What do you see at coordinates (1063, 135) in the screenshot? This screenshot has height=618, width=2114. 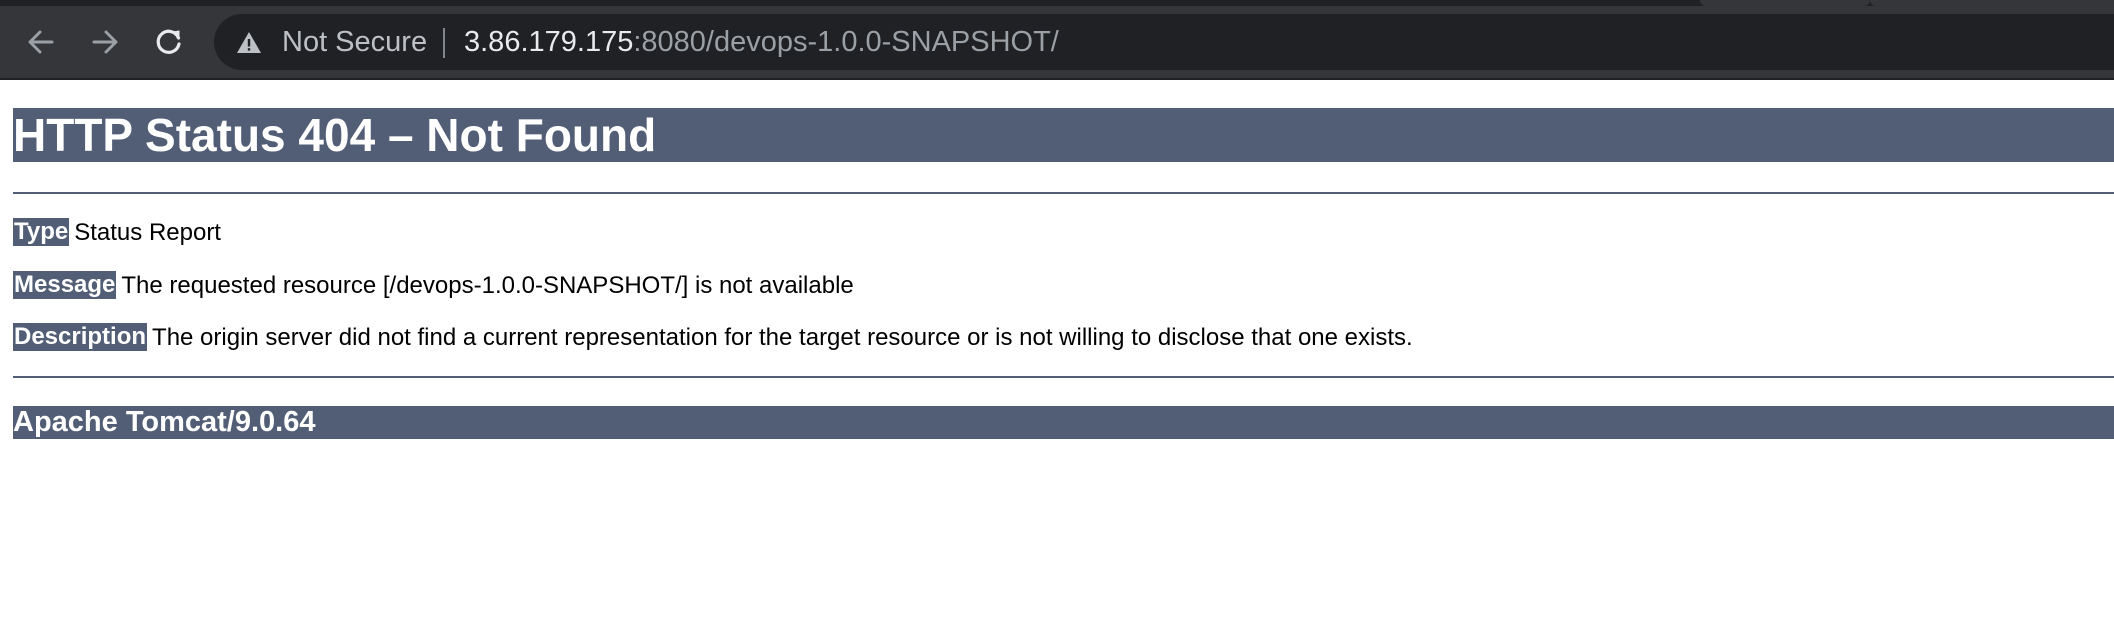 I see `page-title: HTTP Status 404 – Not Found` at bounding box center [1063, 135].